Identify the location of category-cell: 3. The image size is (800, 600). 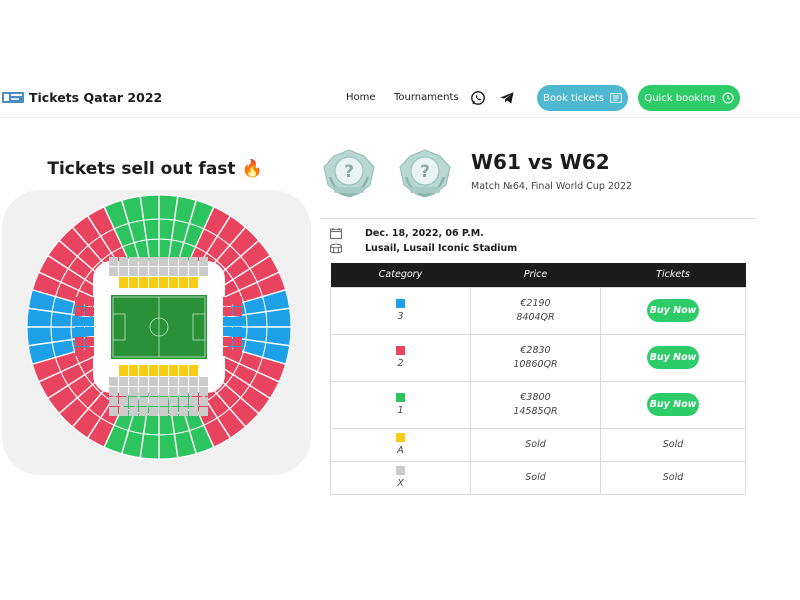
(400, 310).